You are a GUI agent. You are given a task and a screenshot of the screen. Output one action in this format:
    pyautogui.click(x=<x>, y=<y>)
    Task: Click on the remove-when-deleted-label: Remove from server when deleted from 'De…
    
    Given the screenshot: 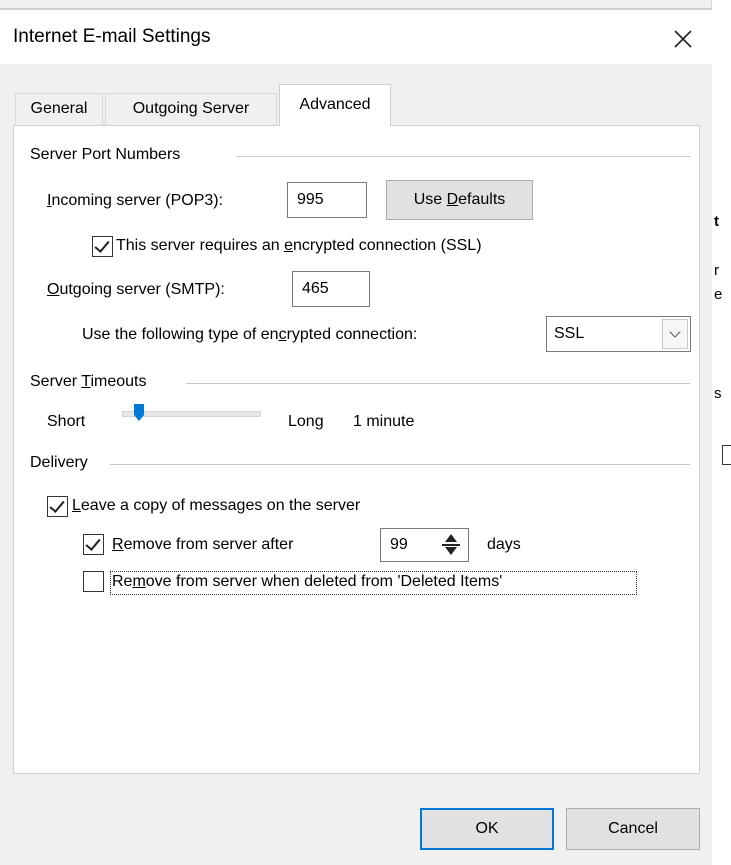 What is the action you would take?
    pyautogui.click(x=307, y=582)
    